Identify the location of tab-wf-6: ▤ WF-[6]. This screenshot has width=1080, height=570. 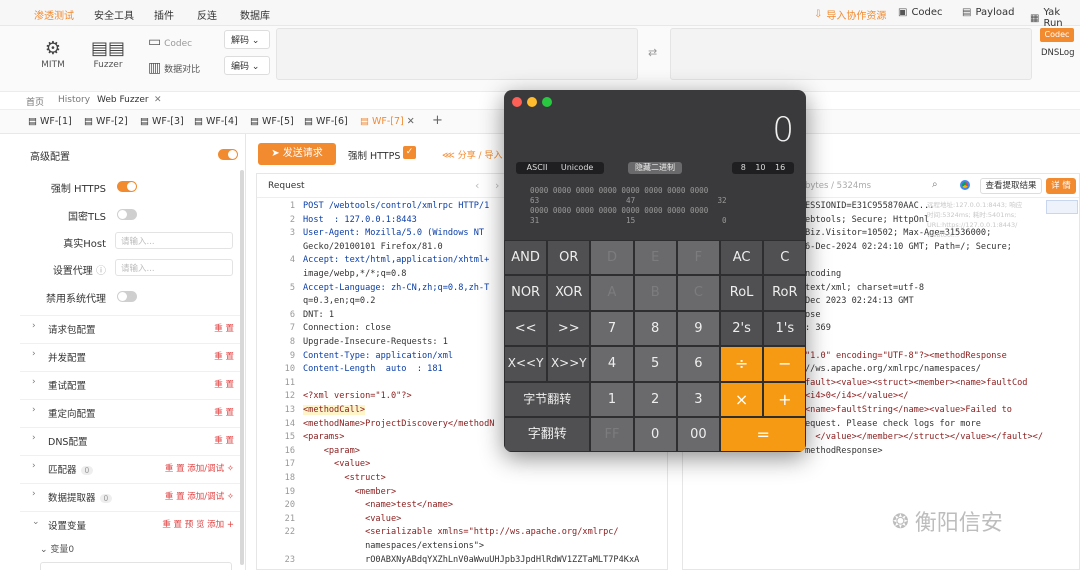
(326, 121).